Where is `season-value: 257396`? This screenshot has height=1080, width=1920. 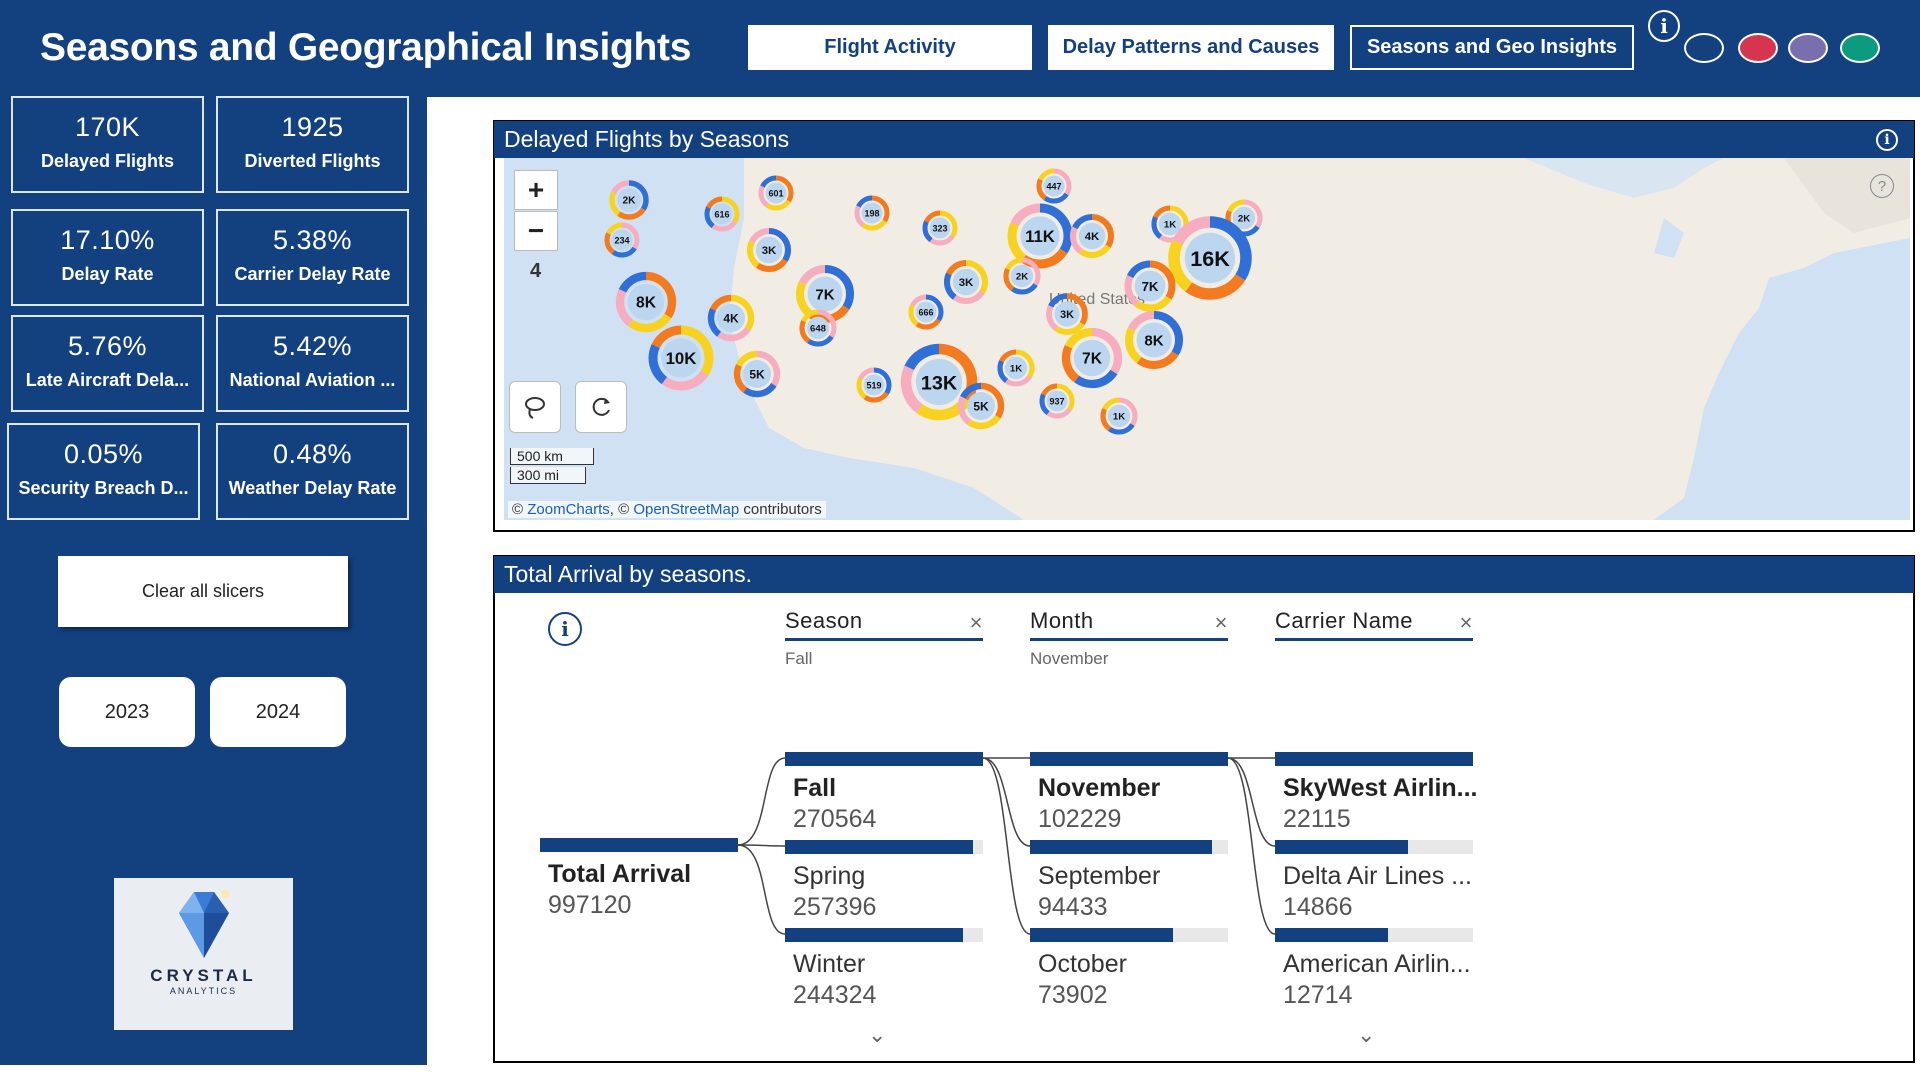 season-value: 257396 is located at coordinates (835, 907).